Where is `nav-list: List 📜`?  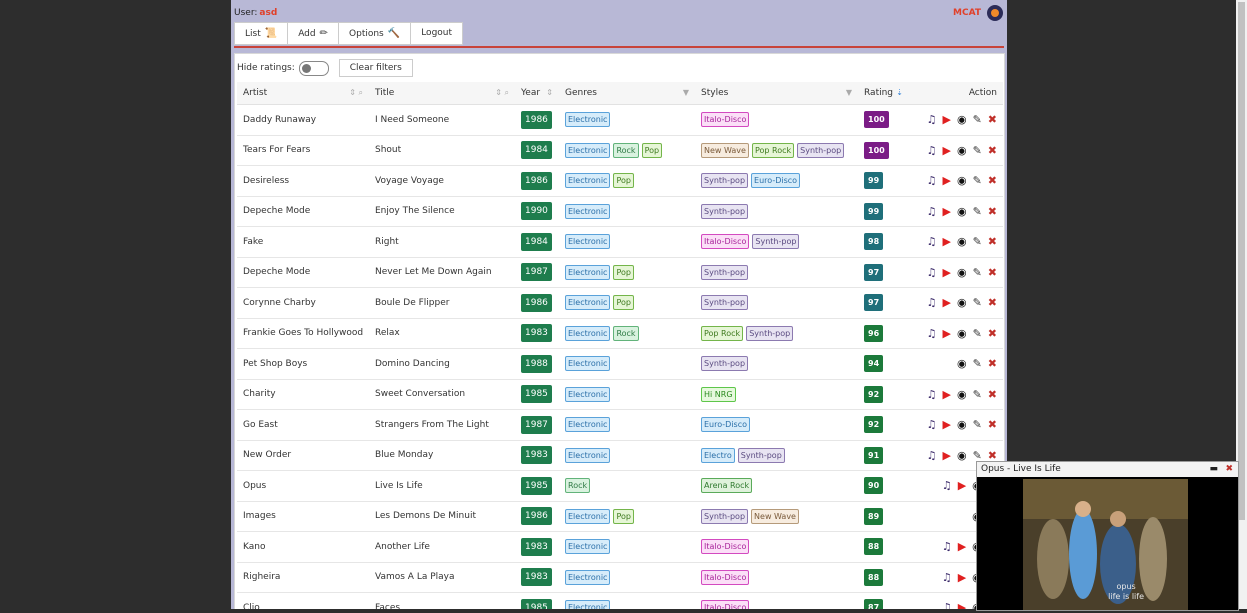 nav-list: List 📜 is located at coordinates (262, 33).